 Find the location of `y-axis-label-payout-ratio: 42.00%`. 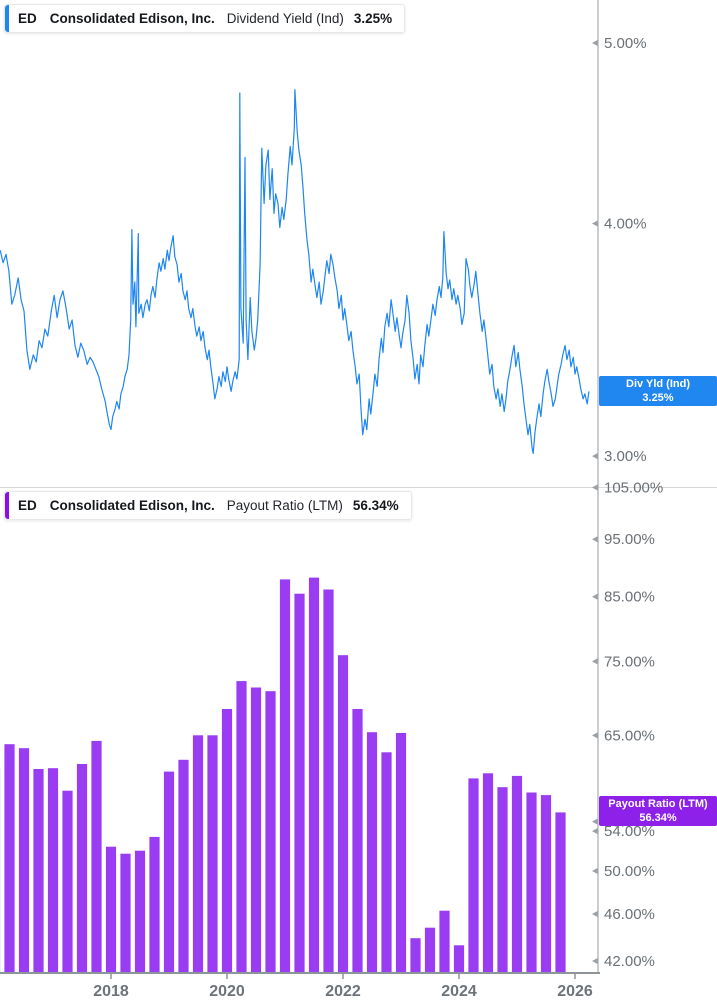

y-axis-label-payout-ratio: 42.00% is located at coordinates (629, 961).